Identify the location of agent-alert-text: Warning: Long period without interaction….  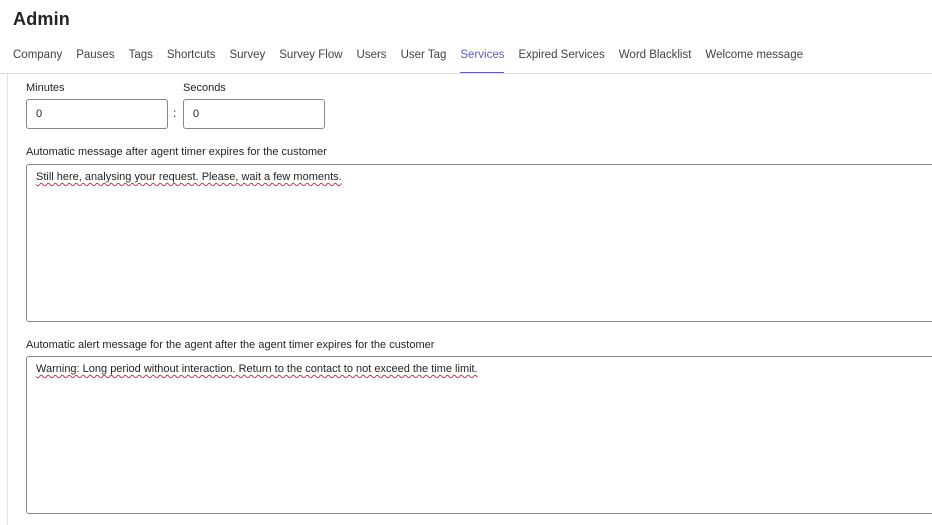
(257, 369).